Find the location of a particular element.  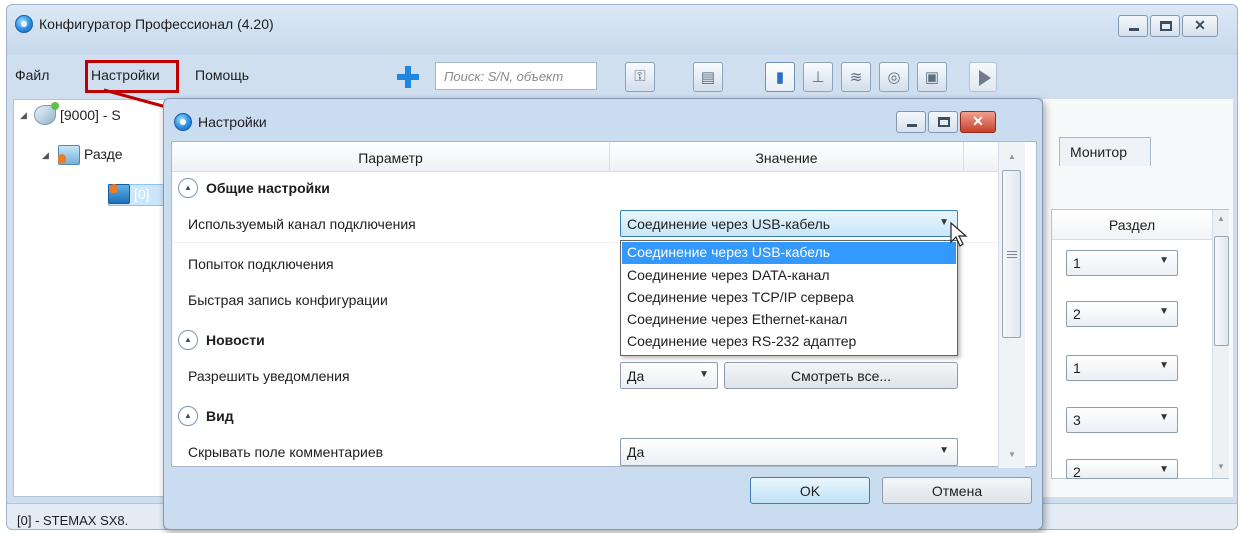

hide-comments-select: Да ▼ is located at coordinates (789, 452).